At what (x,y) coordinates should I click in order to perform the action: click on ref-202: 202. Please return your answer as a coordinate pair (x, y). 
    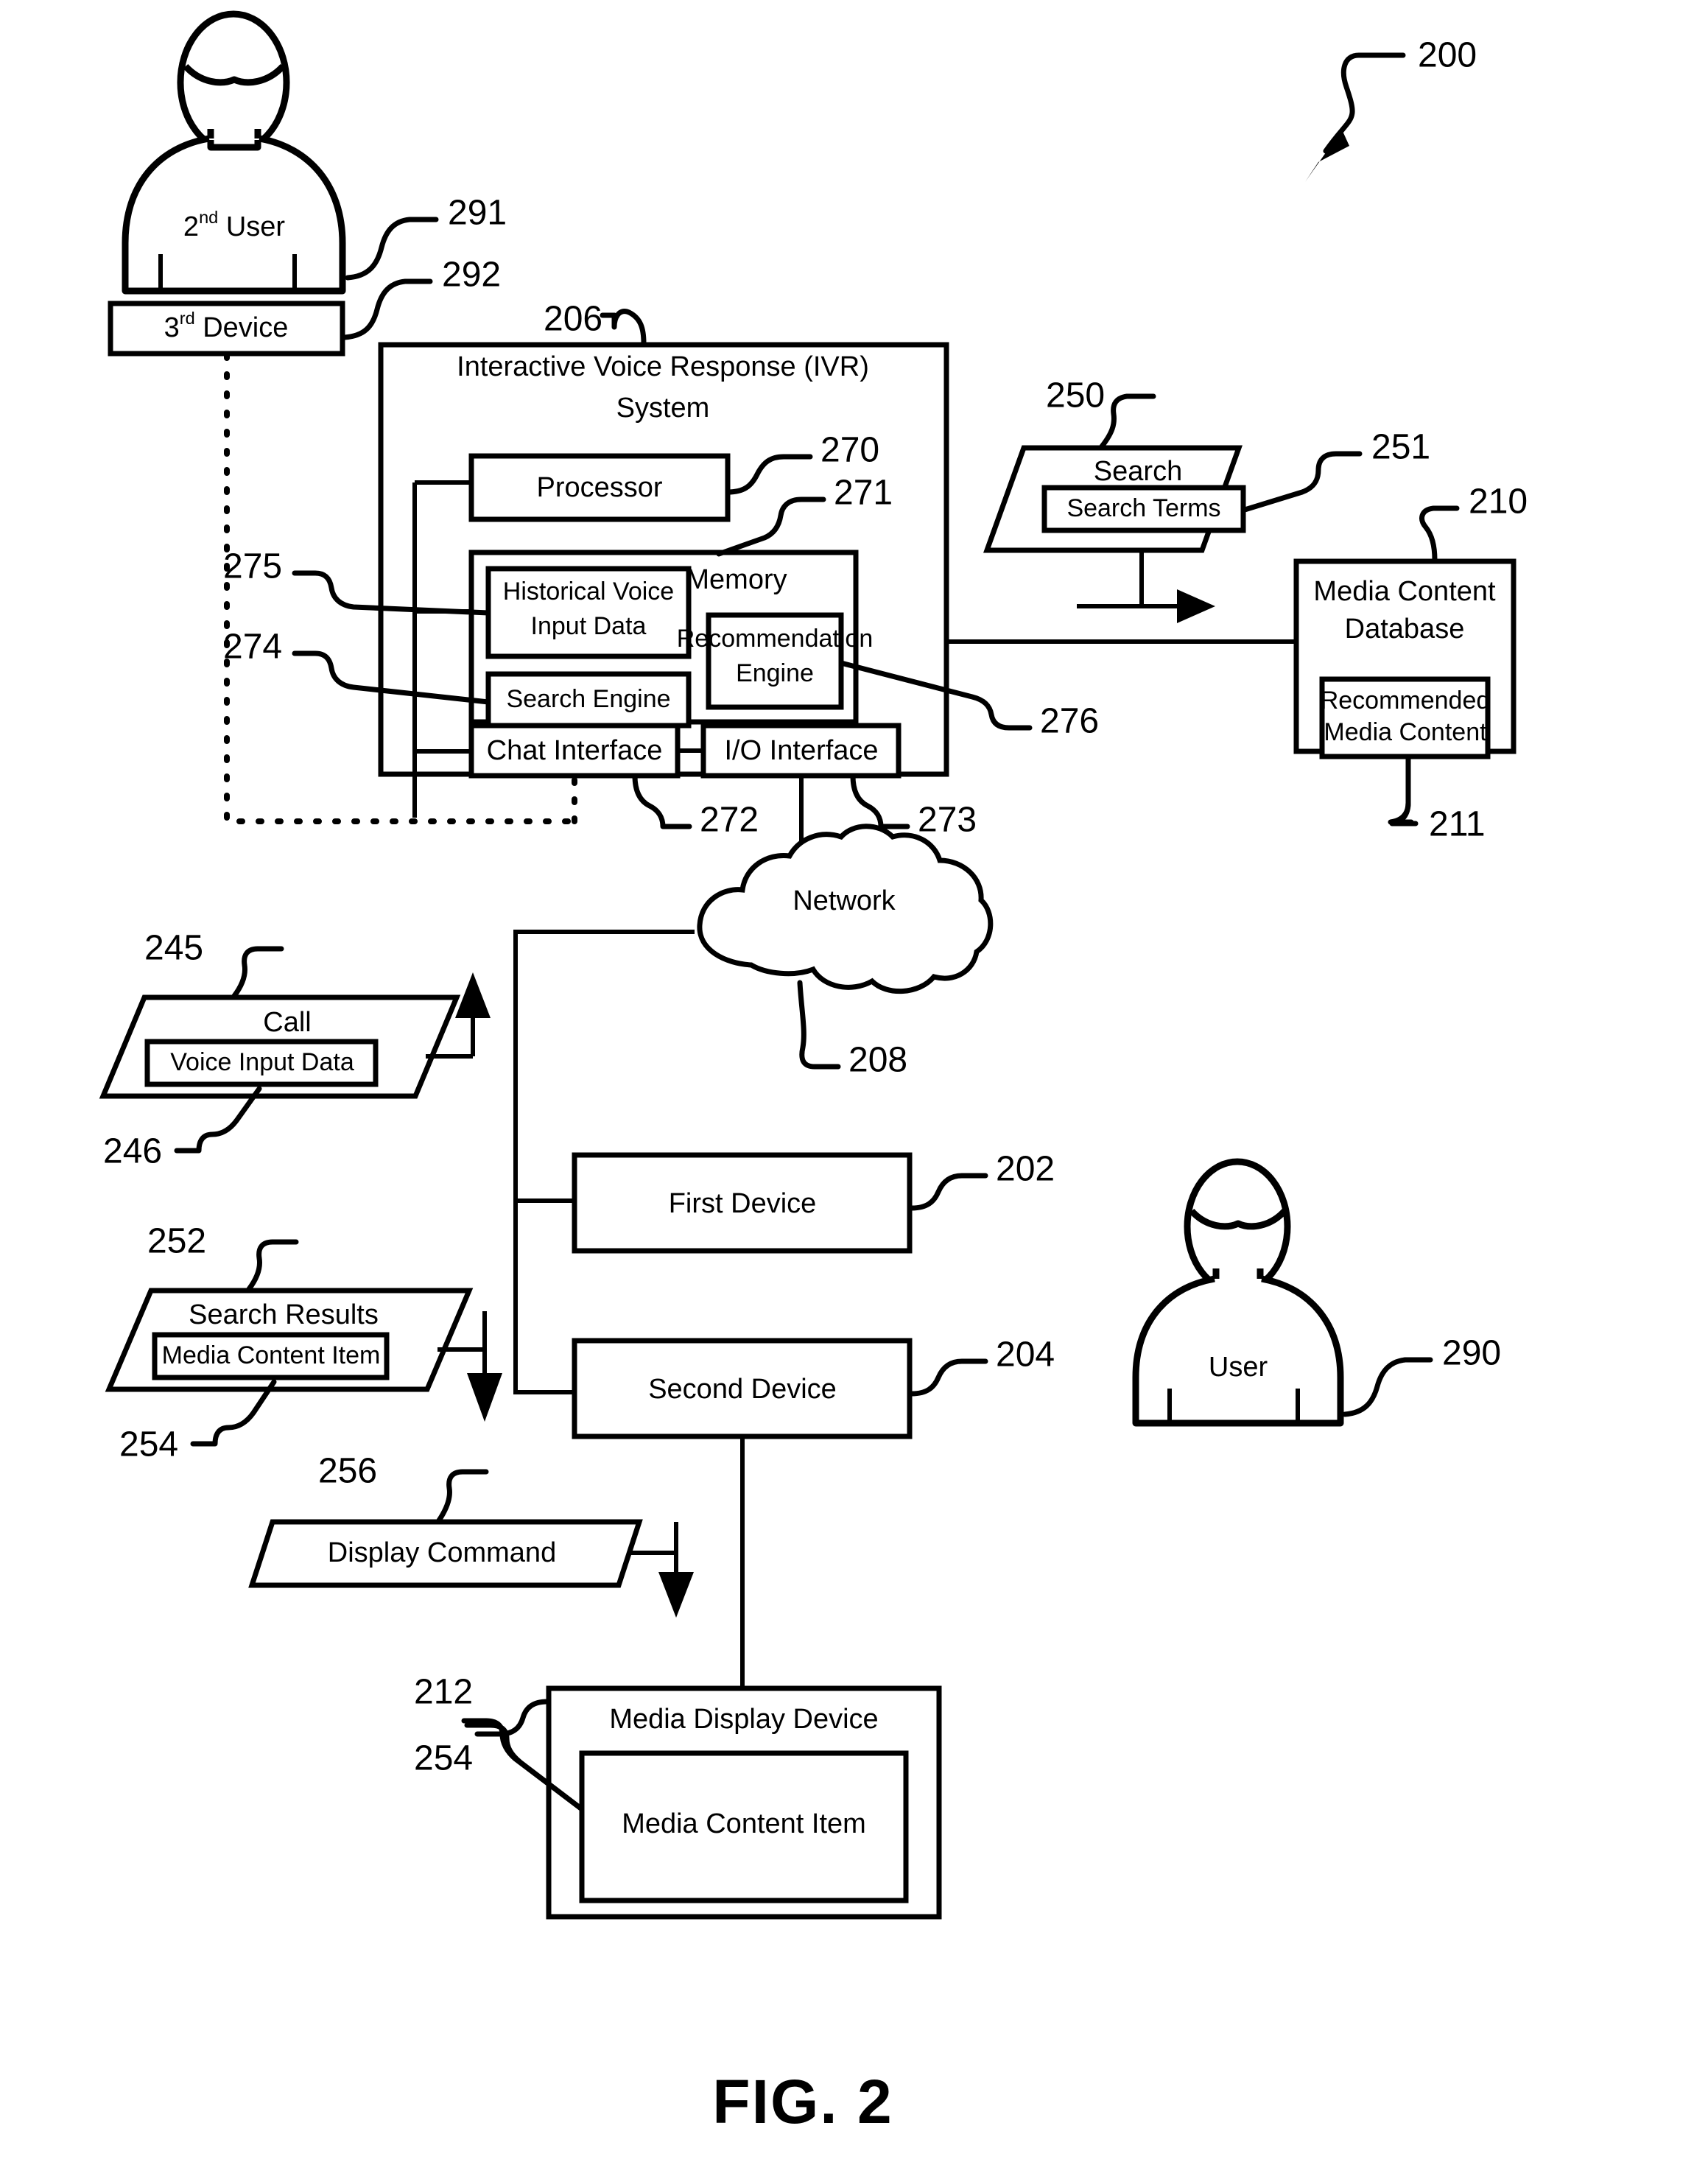
    Looking at the image, I should click on (1025, 1169).